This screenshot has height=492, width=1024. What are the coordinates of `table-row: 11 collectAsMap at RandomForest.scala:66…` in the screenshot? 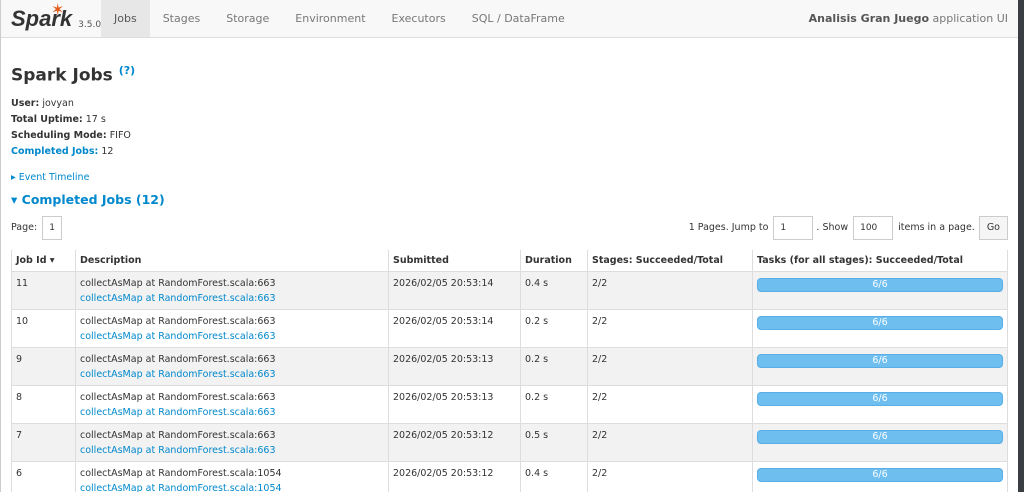 It's located at (509, 291).